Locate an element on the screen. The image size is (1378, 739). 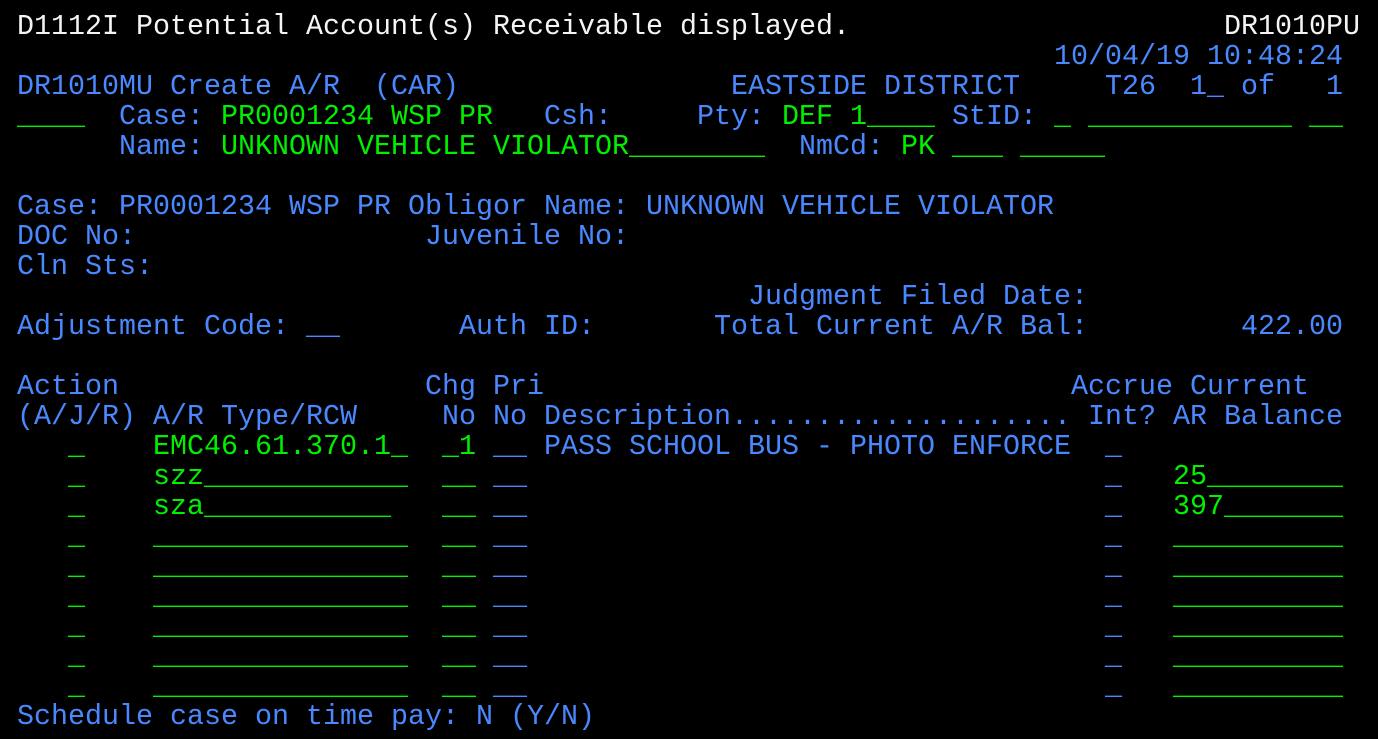
adjustment-code-field: __ is located at coordinates (323, 326).